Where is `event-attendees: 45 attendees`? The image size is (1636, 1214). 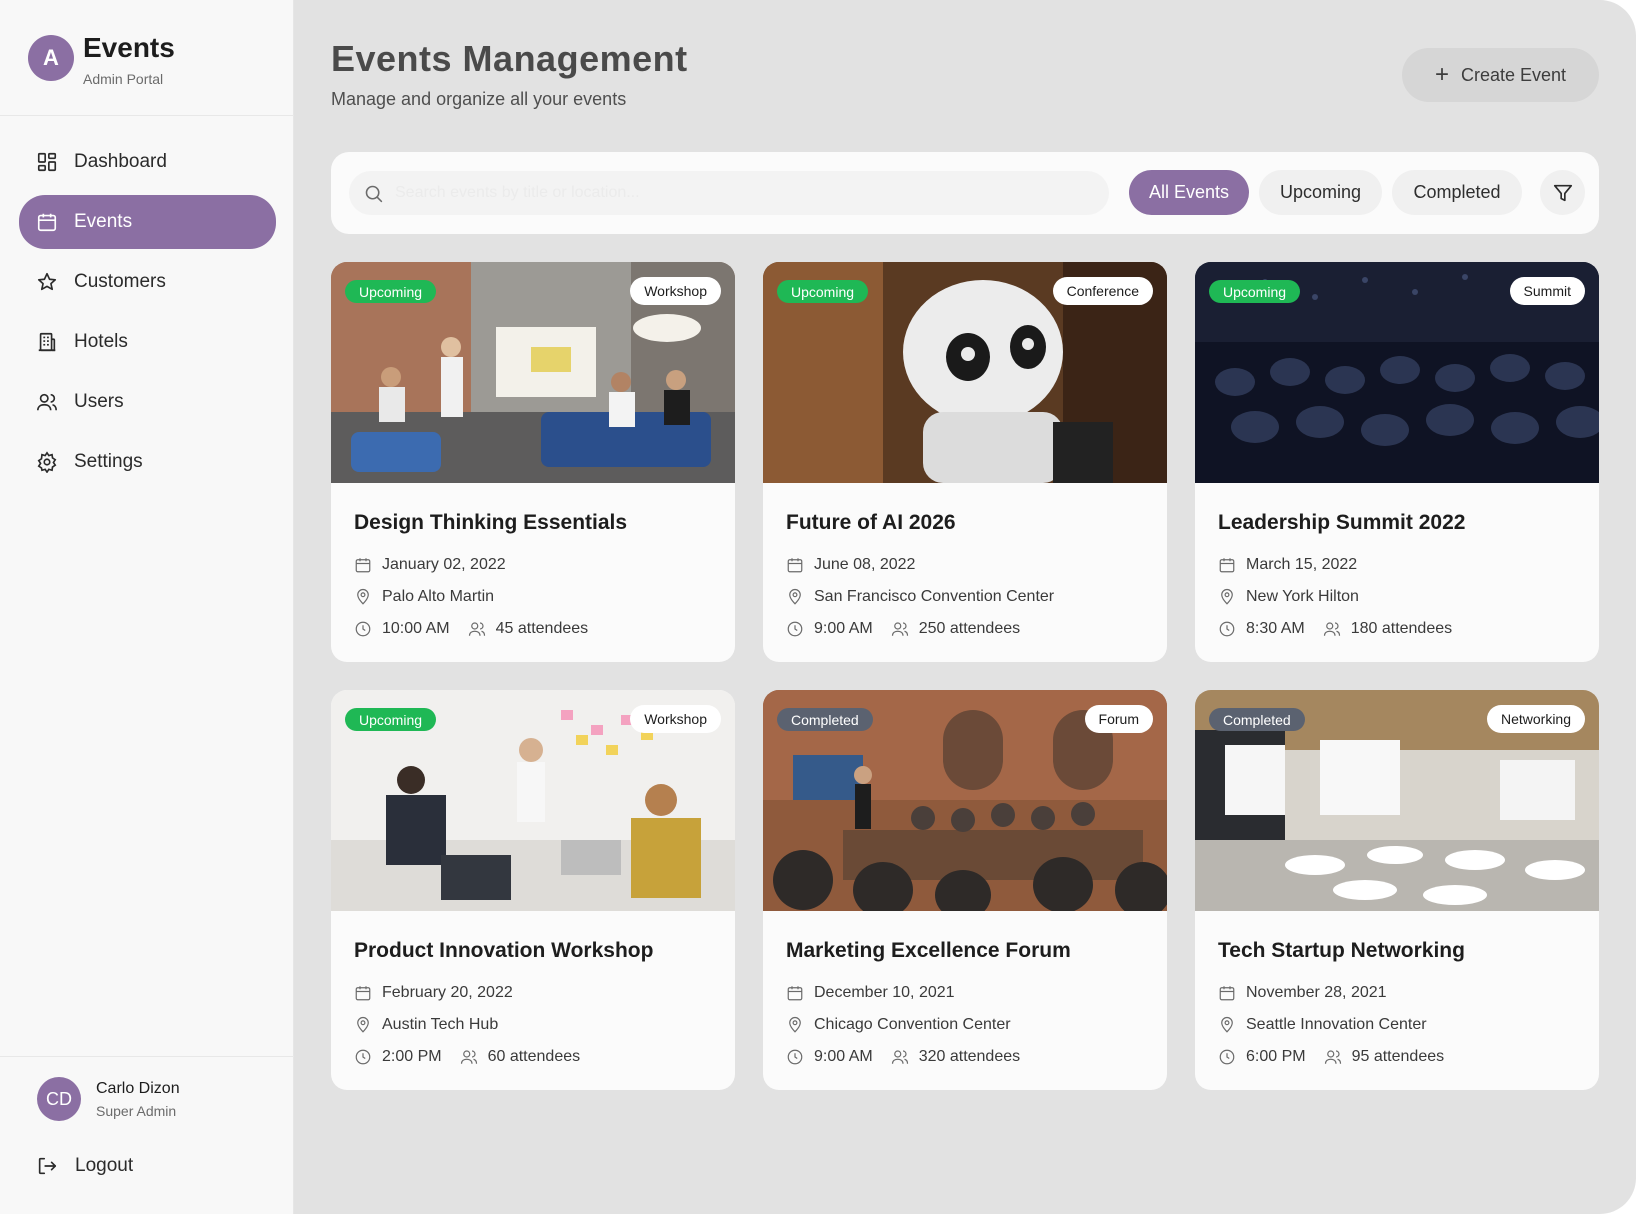
event-attendees: 45 attendees is located at coordinates (528, 629).